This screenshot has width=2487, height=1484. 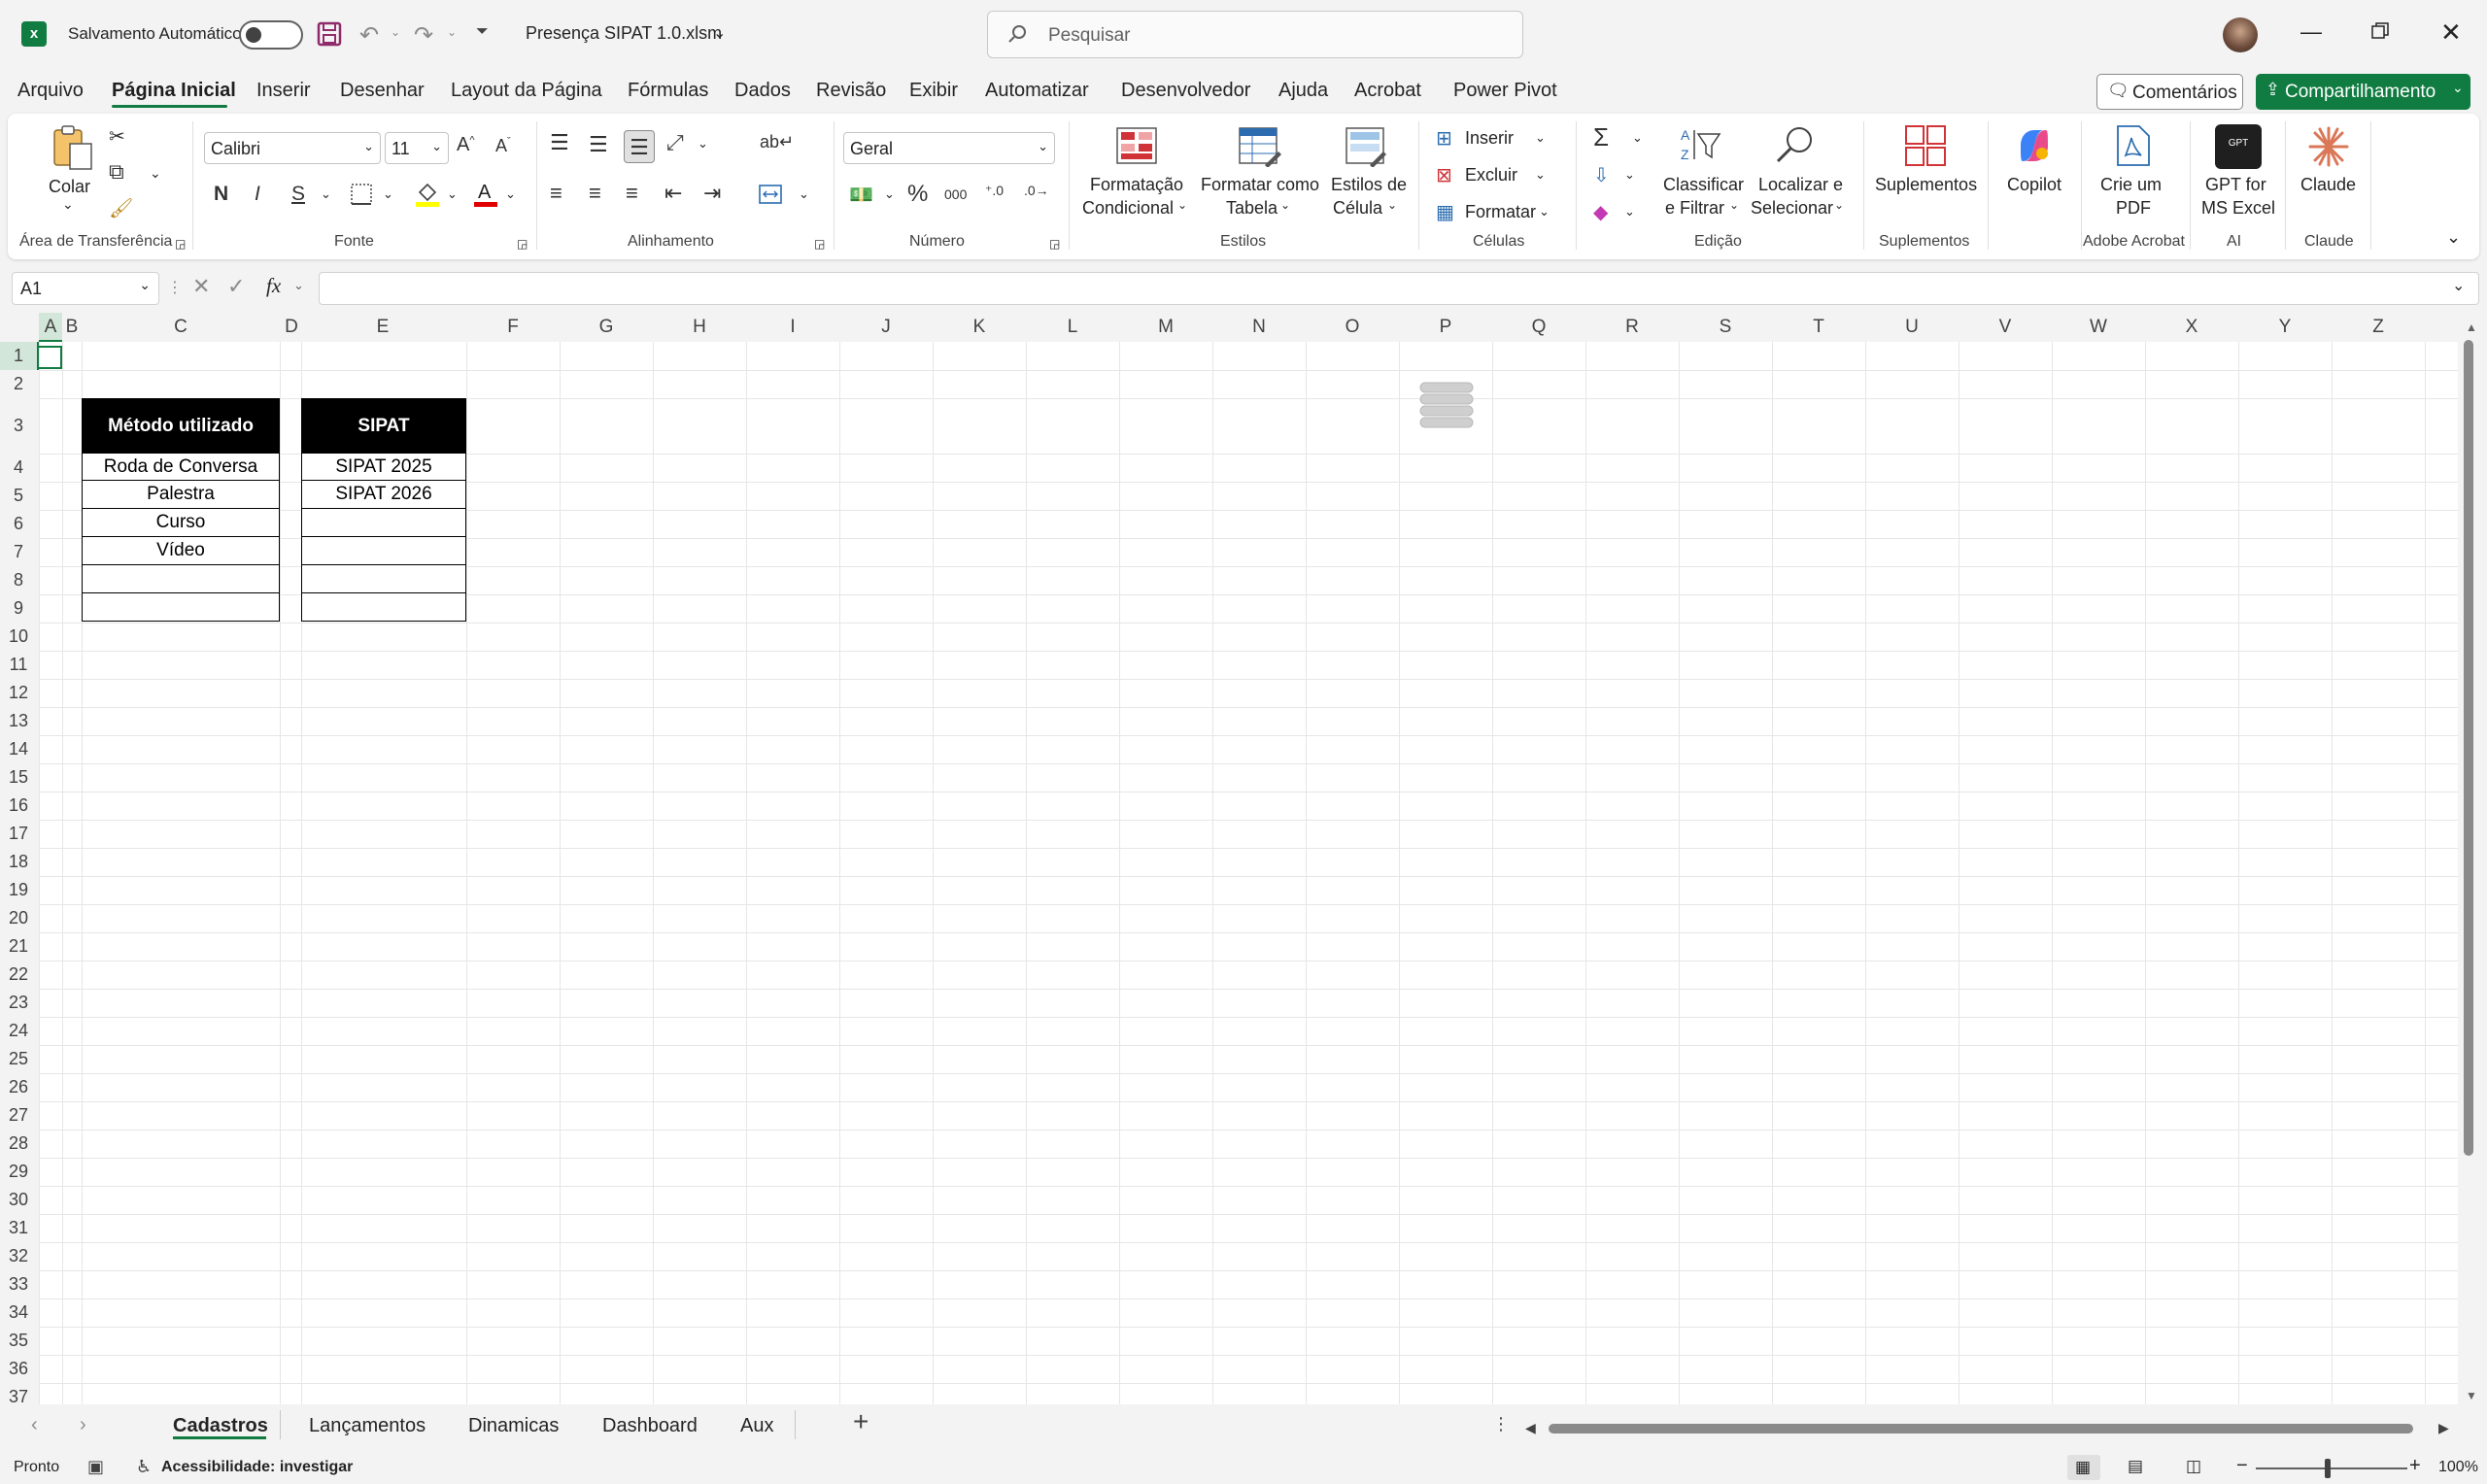 What do you see at coordinates (2193, 1466) in the screenshot?
I see `page-break-view-icon: ◫` at bounding box center [2193, 1466].